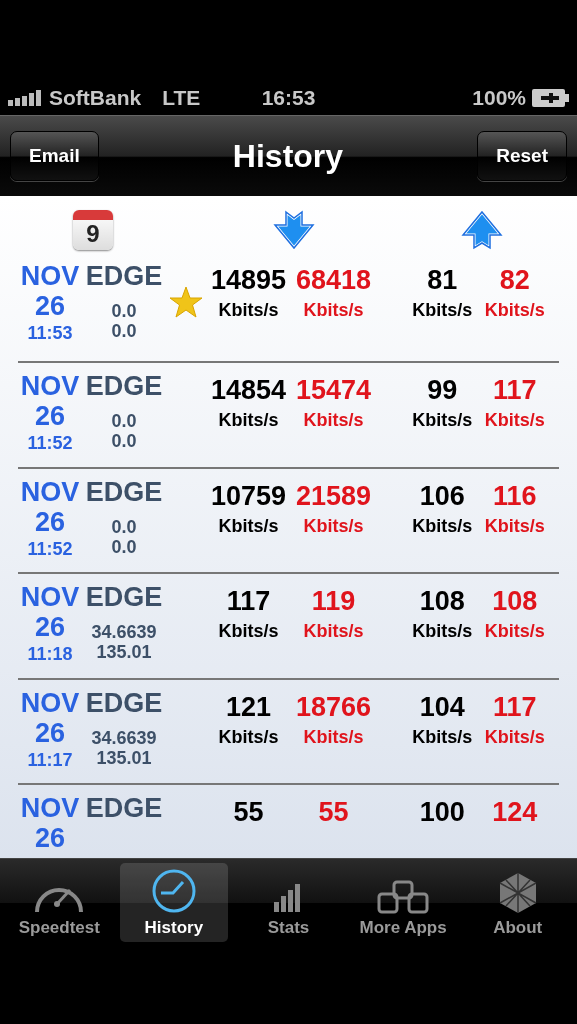  Describe the element at coordinates (93, 229) in the screenshot. I see `calendar-icon: 9` at that location.